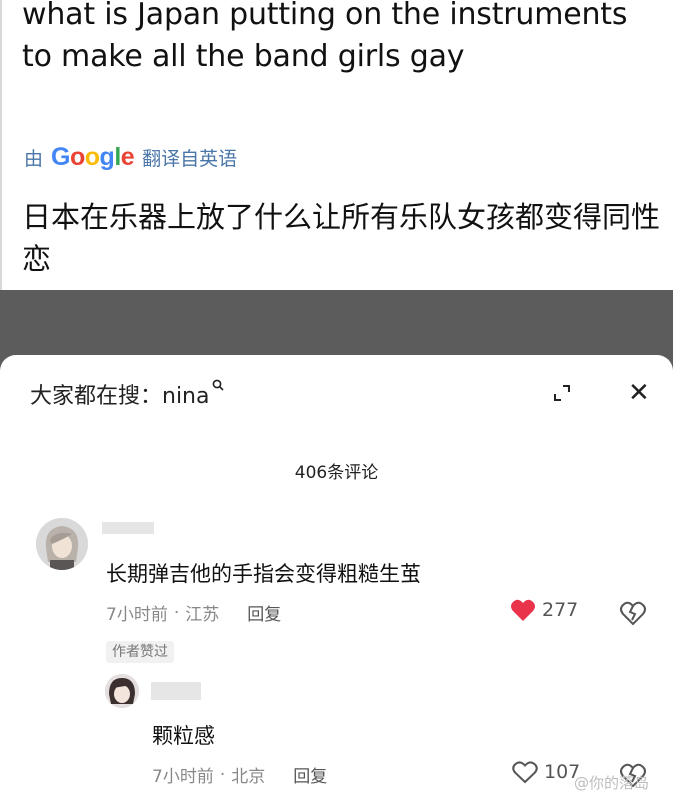 Image resolution: width=673 pixels, height=800 pixels. What do you see at coordinates (562, 393) in the screenshot?
I see `expand-icon` at bounding box center [562, 393].